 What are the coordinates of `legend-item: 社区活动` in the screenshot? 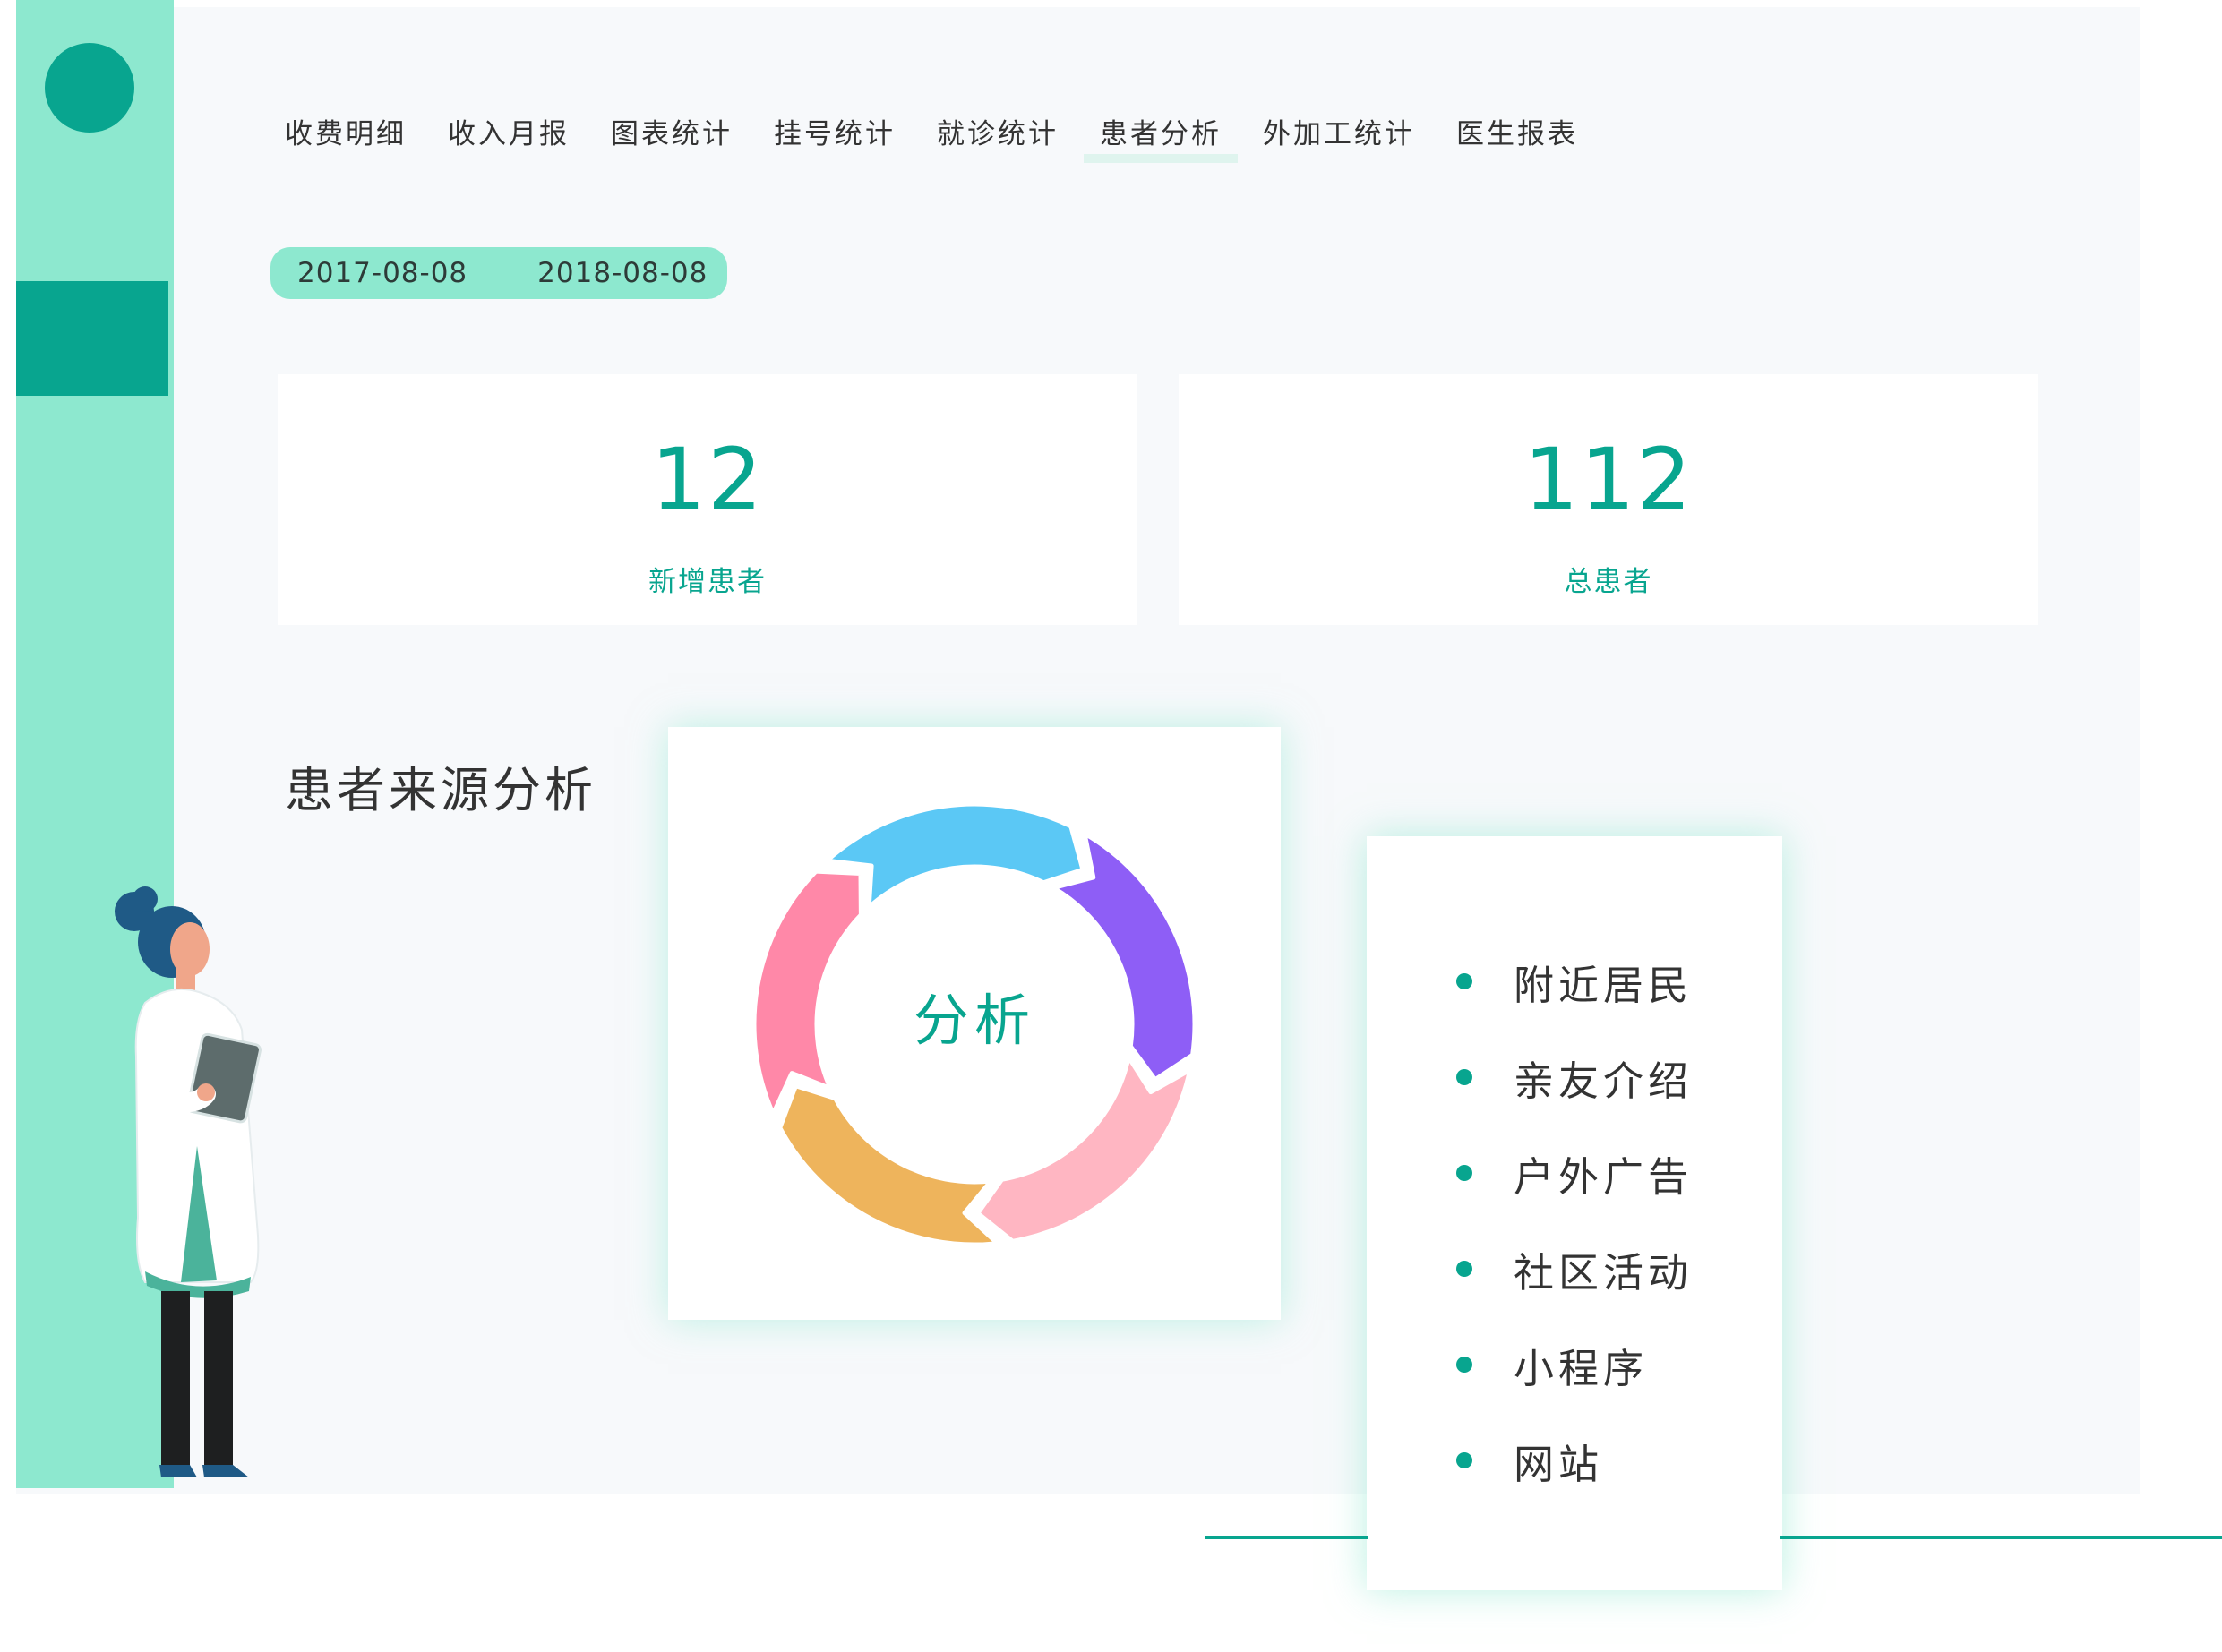 It's located at (1575, 1269).